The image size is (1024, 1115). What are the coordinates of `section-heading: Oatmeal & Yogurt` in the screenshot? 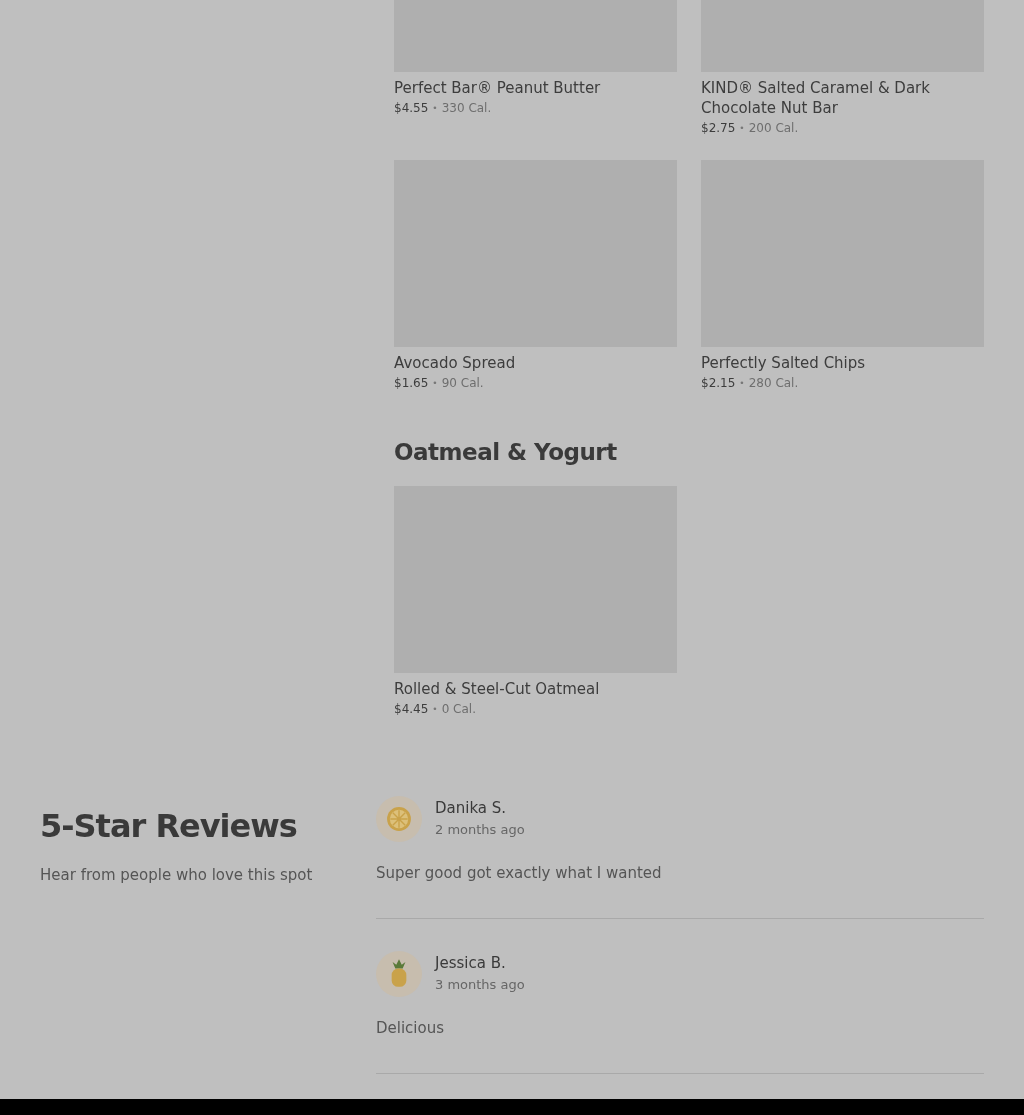 It's located at (506, 452).